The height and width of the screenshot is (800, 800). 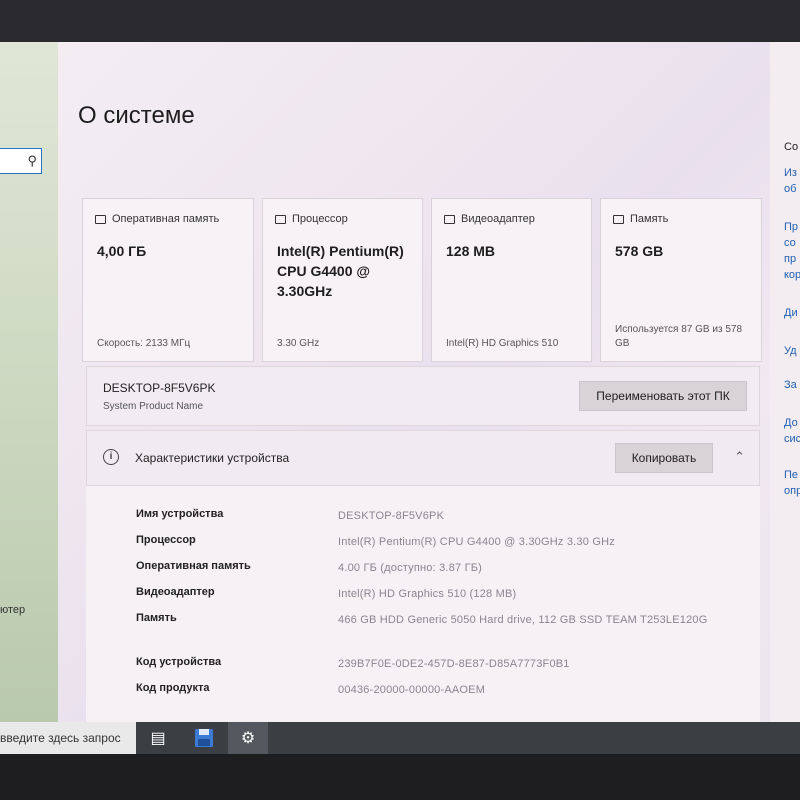 What do you see at coordinates (391, 516) in the screenshot?
I see `spec-value: DESKTOP-8F5V6PK` at bounding box center [391, 516].